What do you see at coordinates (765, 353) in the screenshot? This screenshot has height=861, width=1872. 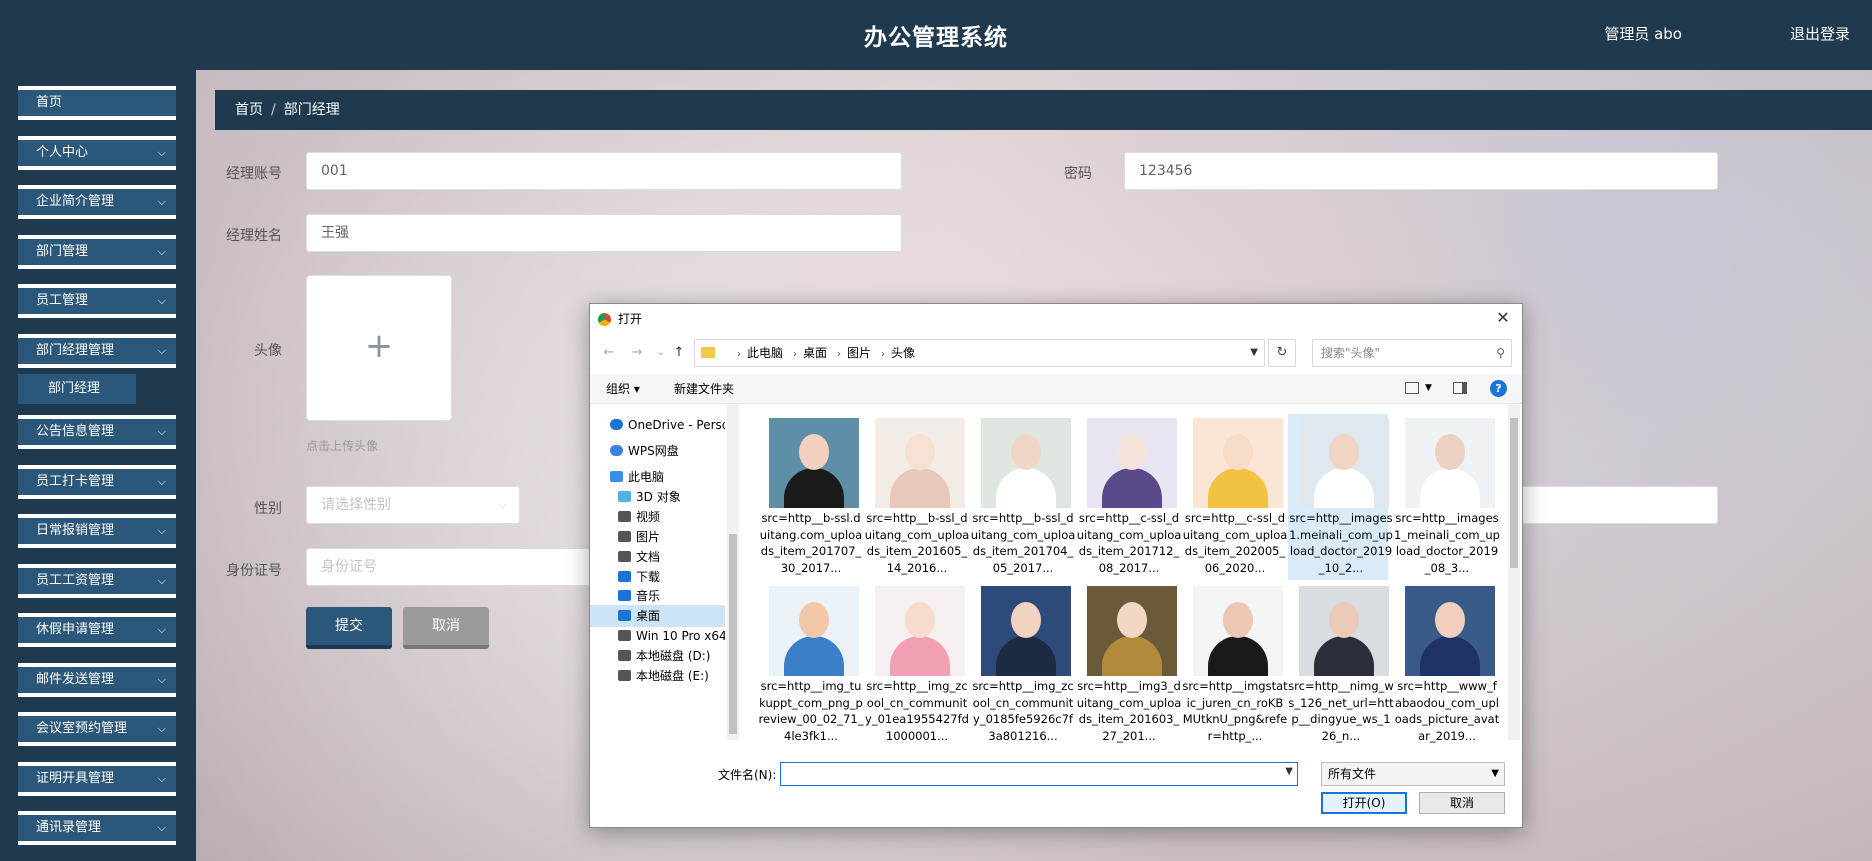 I see `path-segment: 此电脑` at bounding box center [765, 353].